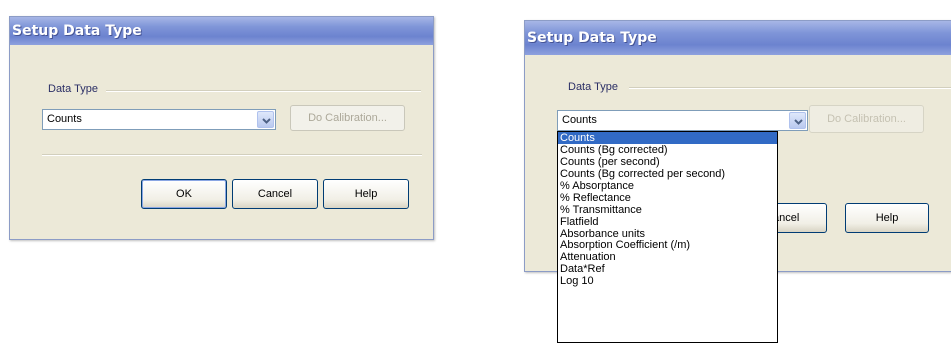 This screenshot has height=343, width=951. I want to click on dropdown-option: Attenuation, so click(667, 257).